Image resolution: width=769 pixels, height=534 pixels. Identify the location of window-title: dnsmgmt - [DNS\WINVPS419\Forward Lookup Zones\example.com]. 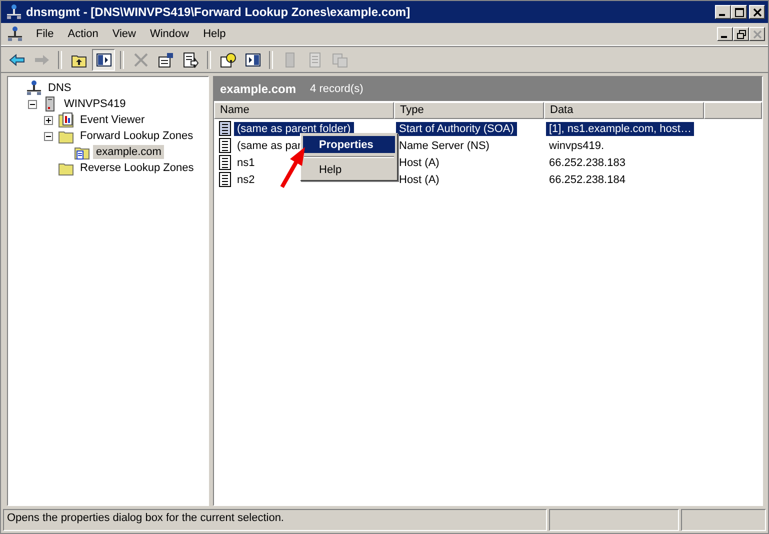
(219, 12).